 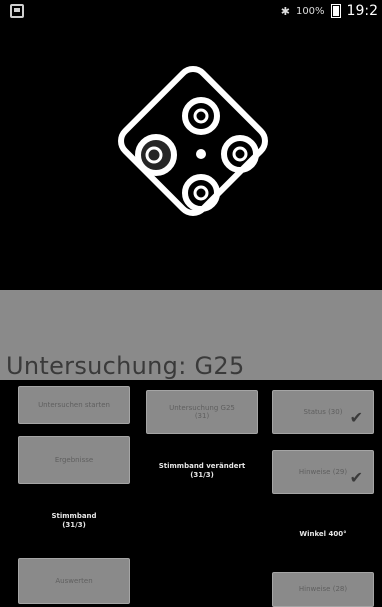 I want to click on battery-percent: 100%, so click(x=310, y=11).